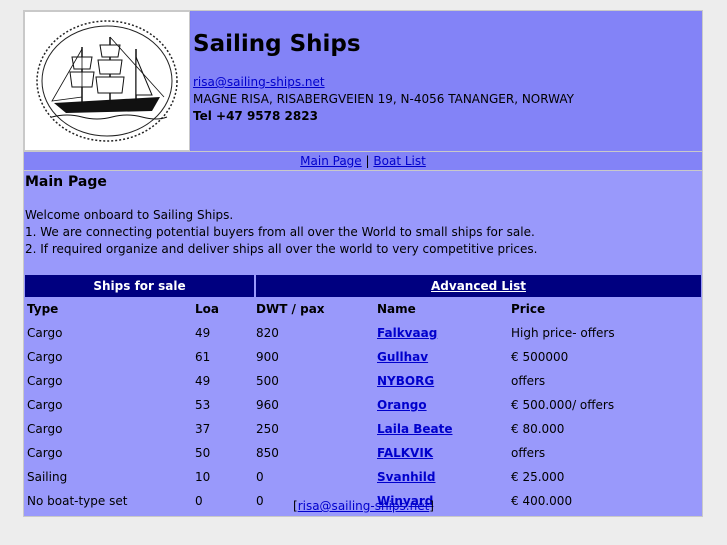 This screenshot has height=545, width=727. Describe the element at coordinates (405, 381) in the screenshot. I see `ship-name-link: NYBORG` at that location.